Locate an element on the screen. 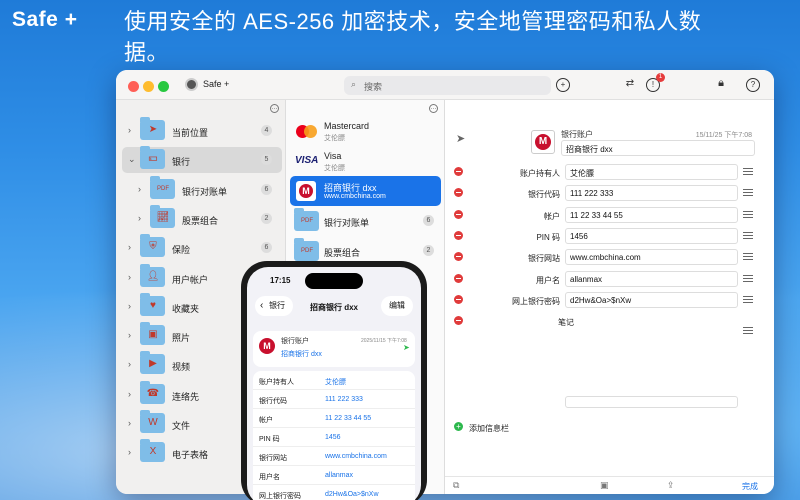  count-badge: 6 is located at coordinates (428, 220).